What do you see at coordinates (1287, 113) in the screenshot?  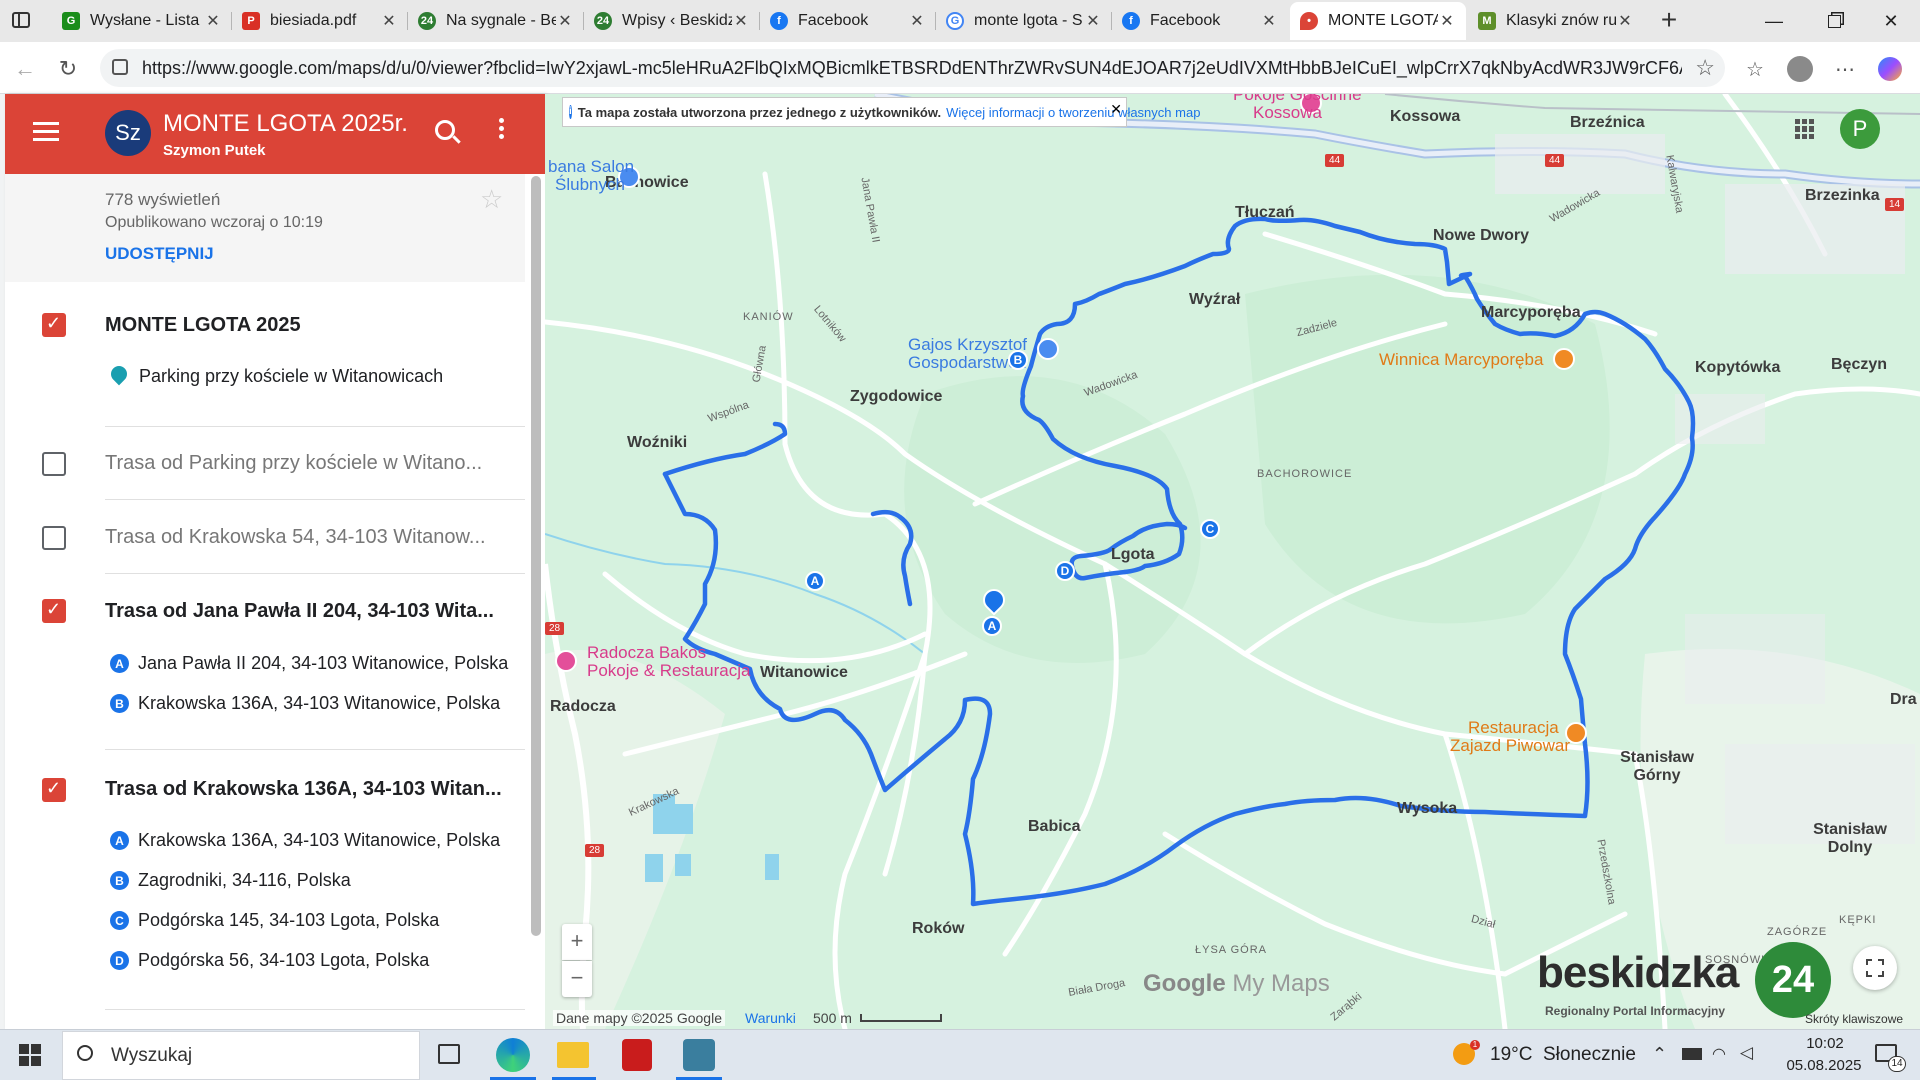 I see `poi-label: Kossowa` at bounding box center [1287, 113].